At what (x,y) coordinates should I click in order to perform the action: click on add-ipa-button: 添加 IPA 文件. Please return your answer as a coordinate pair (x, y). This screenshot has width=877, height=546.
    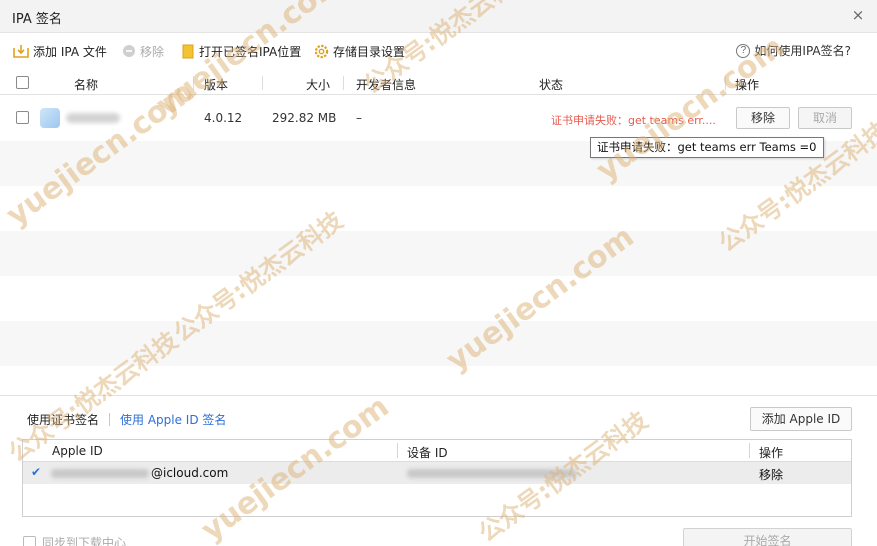
    Looking at the image, I should click on (60, 51).